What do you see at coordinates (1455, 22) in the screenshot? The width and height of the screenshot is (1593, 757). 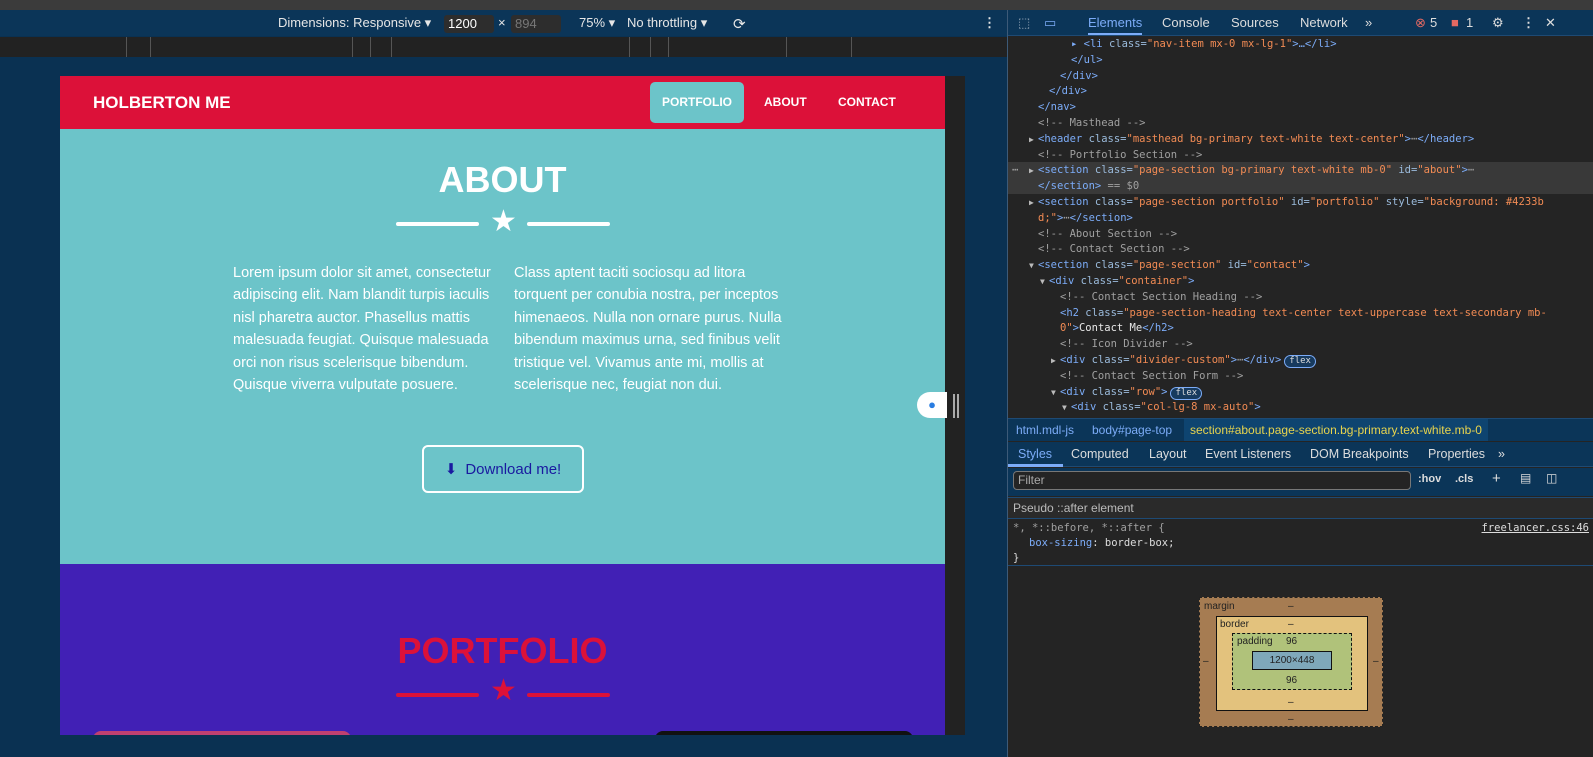 I see `issue-icon: ■` at bounding box center [1455, 22].